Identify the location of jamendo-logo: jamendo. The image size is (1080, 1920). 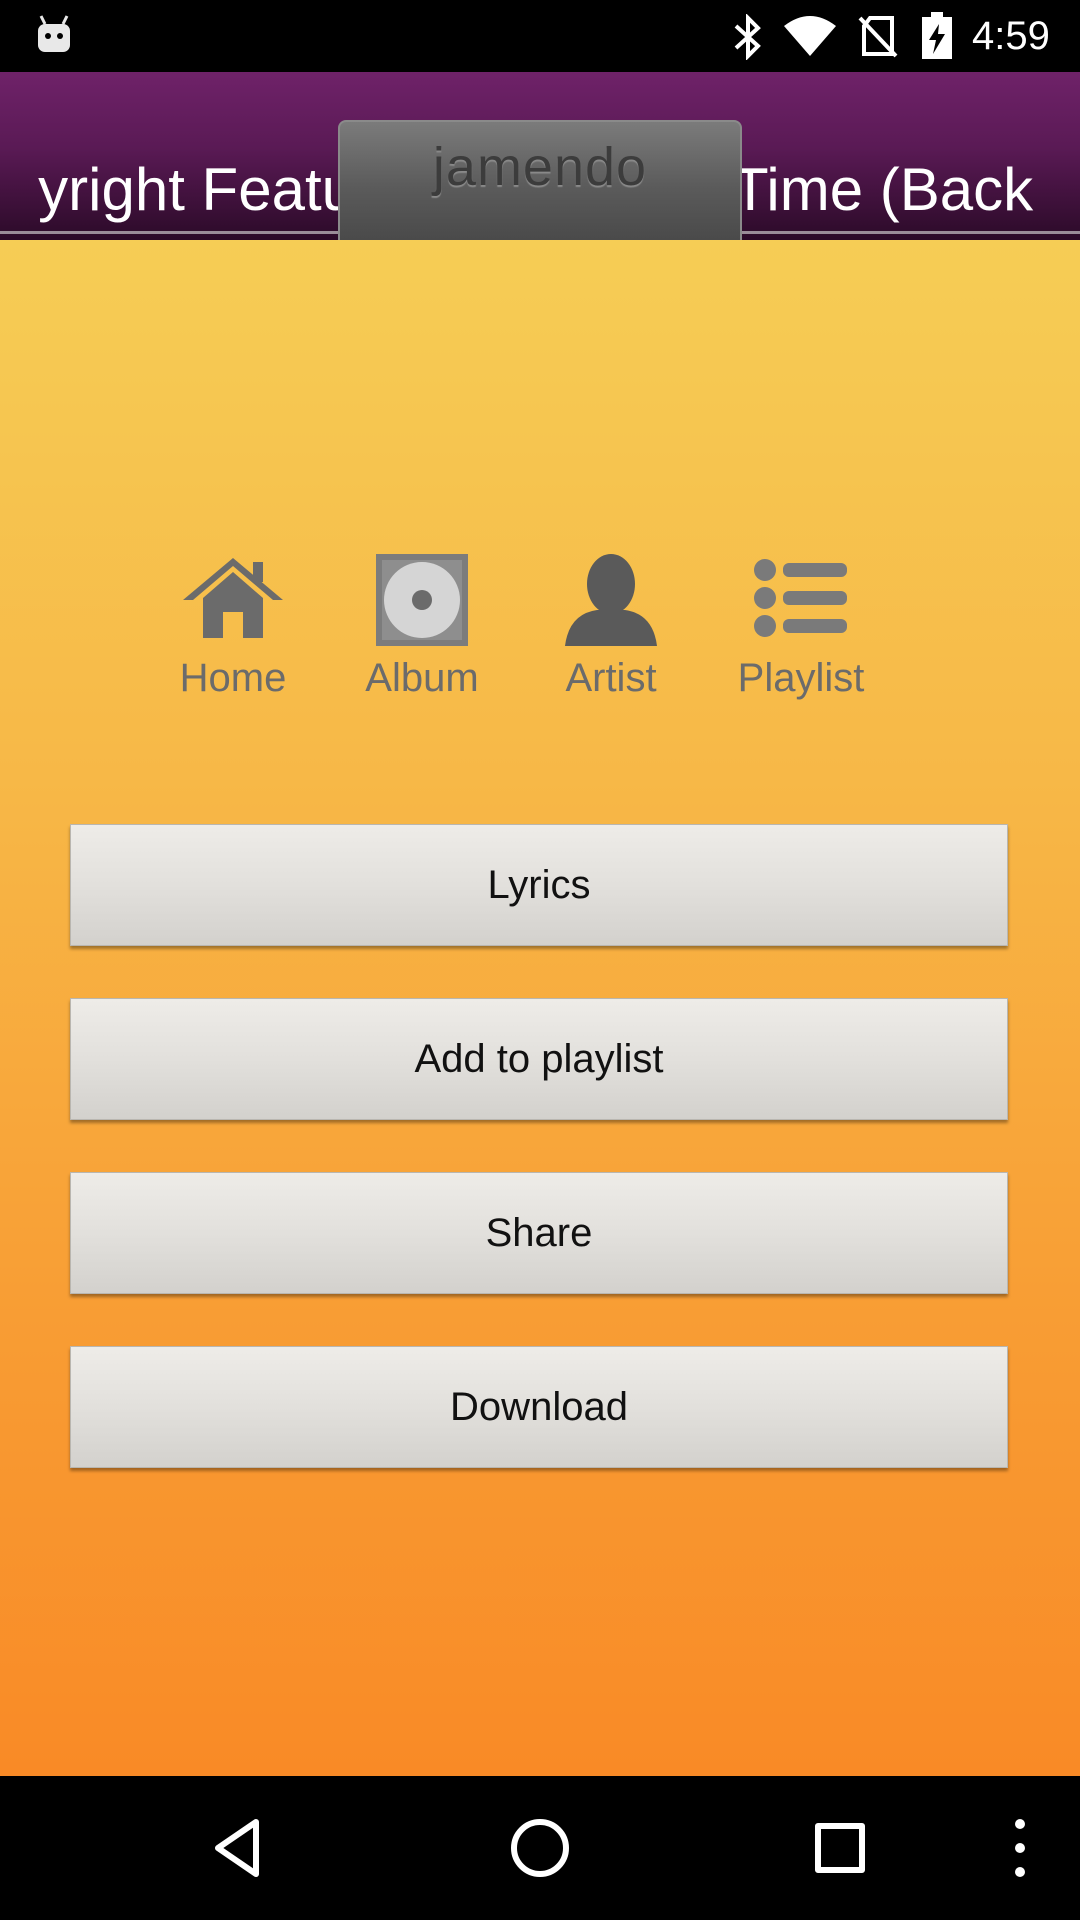
(540, 167).